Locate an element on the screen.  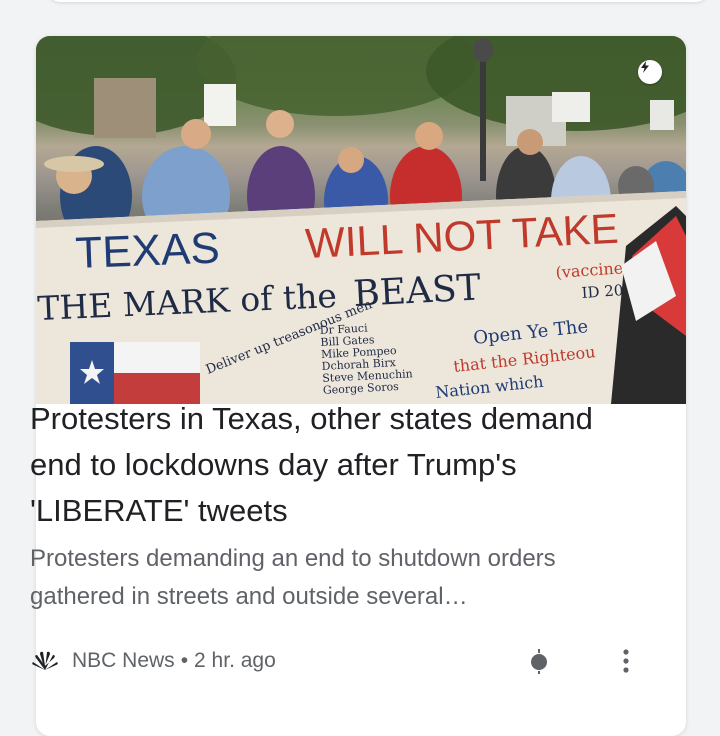
more-vert-icon is located at coordinates (626, 661).